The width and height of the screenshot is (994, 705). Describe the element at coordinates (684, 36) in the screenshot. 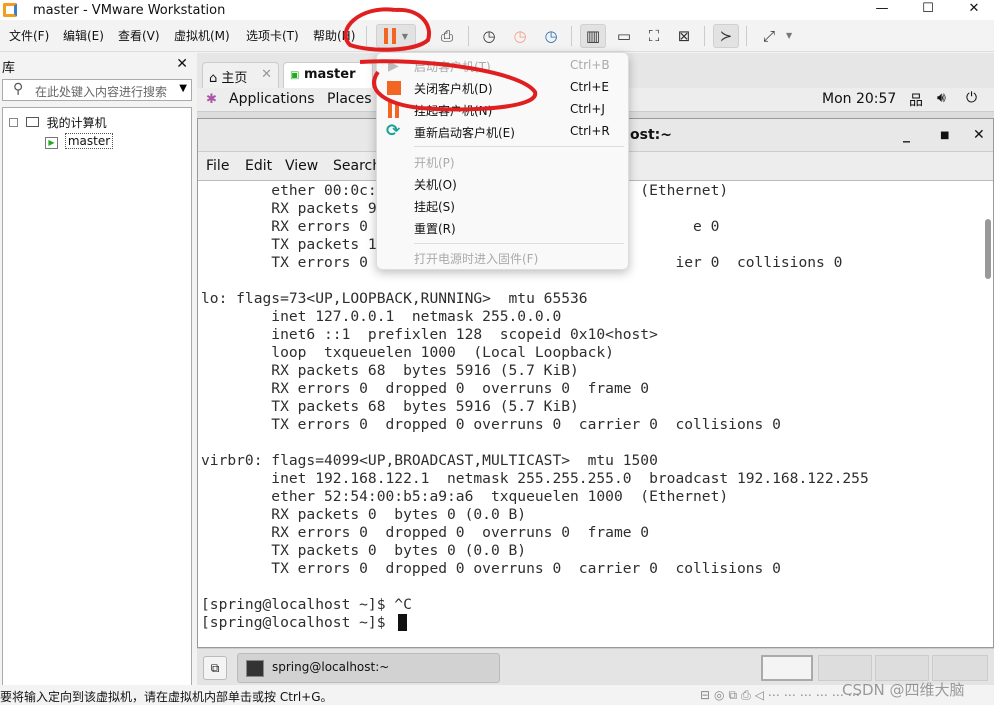

I see `unity-icon: ⊠` at that location.